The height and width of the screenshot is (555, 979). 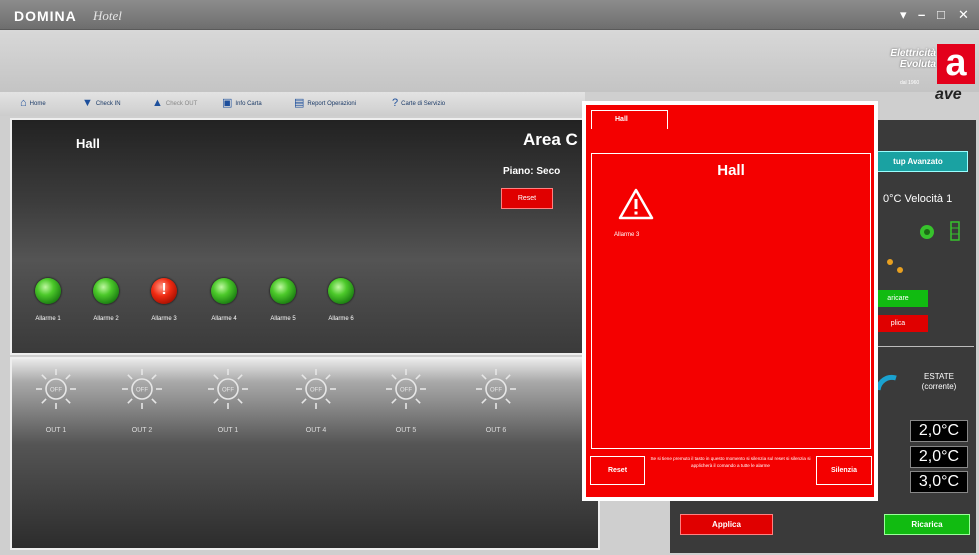 I want to click on applica-button: Applica, so click(x=726, y=524).